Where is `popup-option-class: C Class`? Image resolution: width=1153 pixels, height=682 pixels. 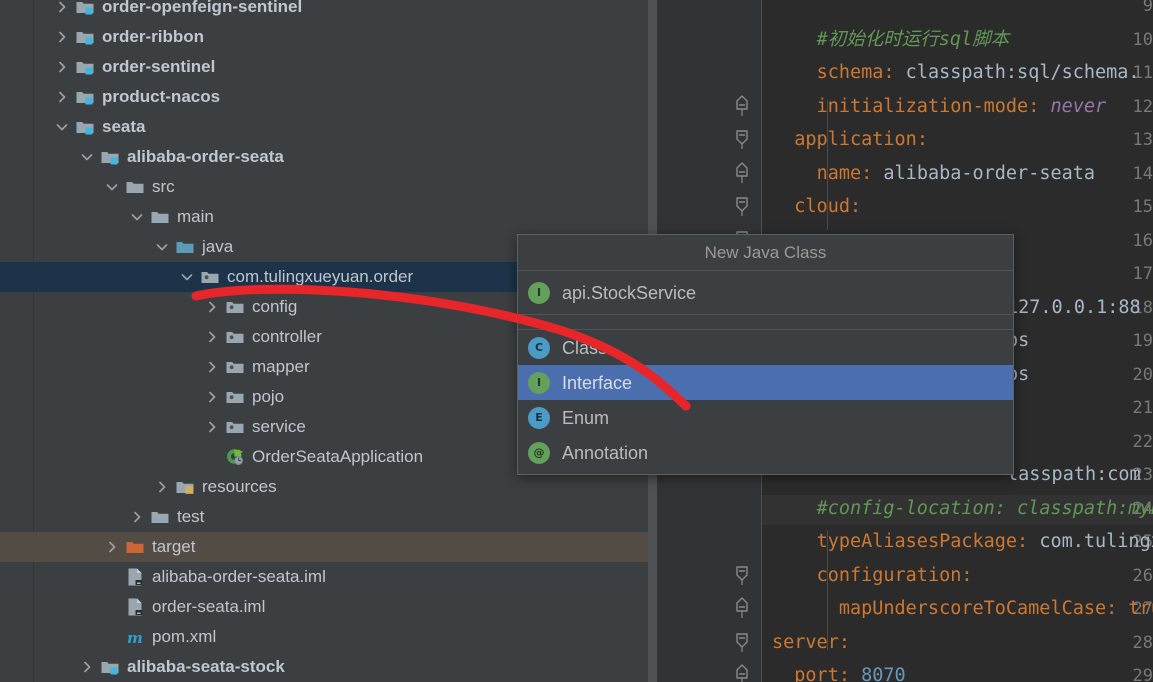
popup-option-class: C Class is located at coordinates (765, 347).